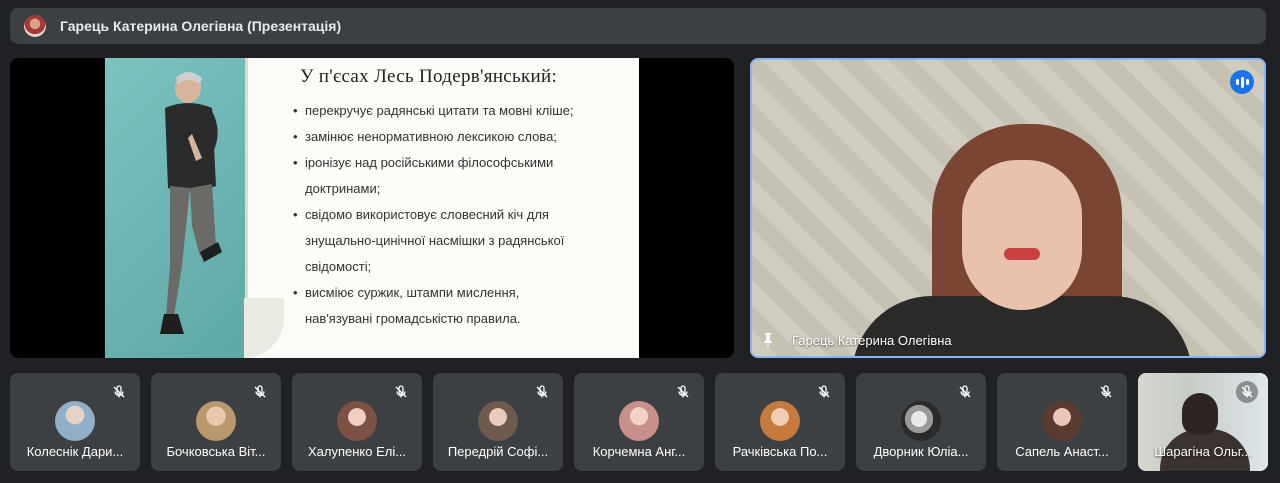 The height and width of the screenshot is (483, 1280). Describe the element at coordinates (1022, 235) in the screenshot. I see `speaker-face` at that location.